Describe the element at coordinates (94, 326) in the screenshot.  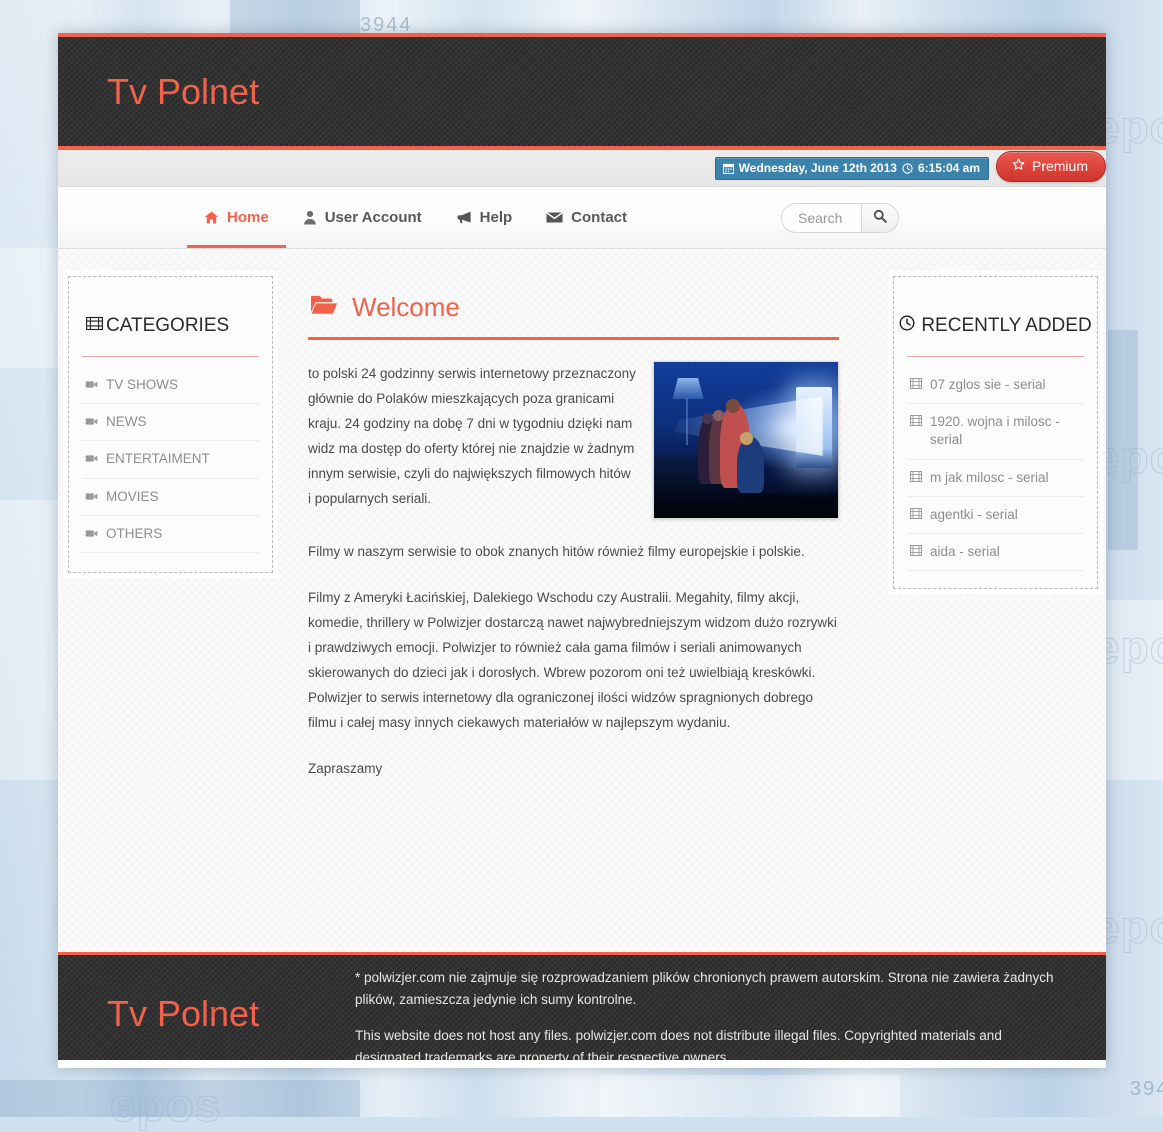
I see `film-icon` at that location.